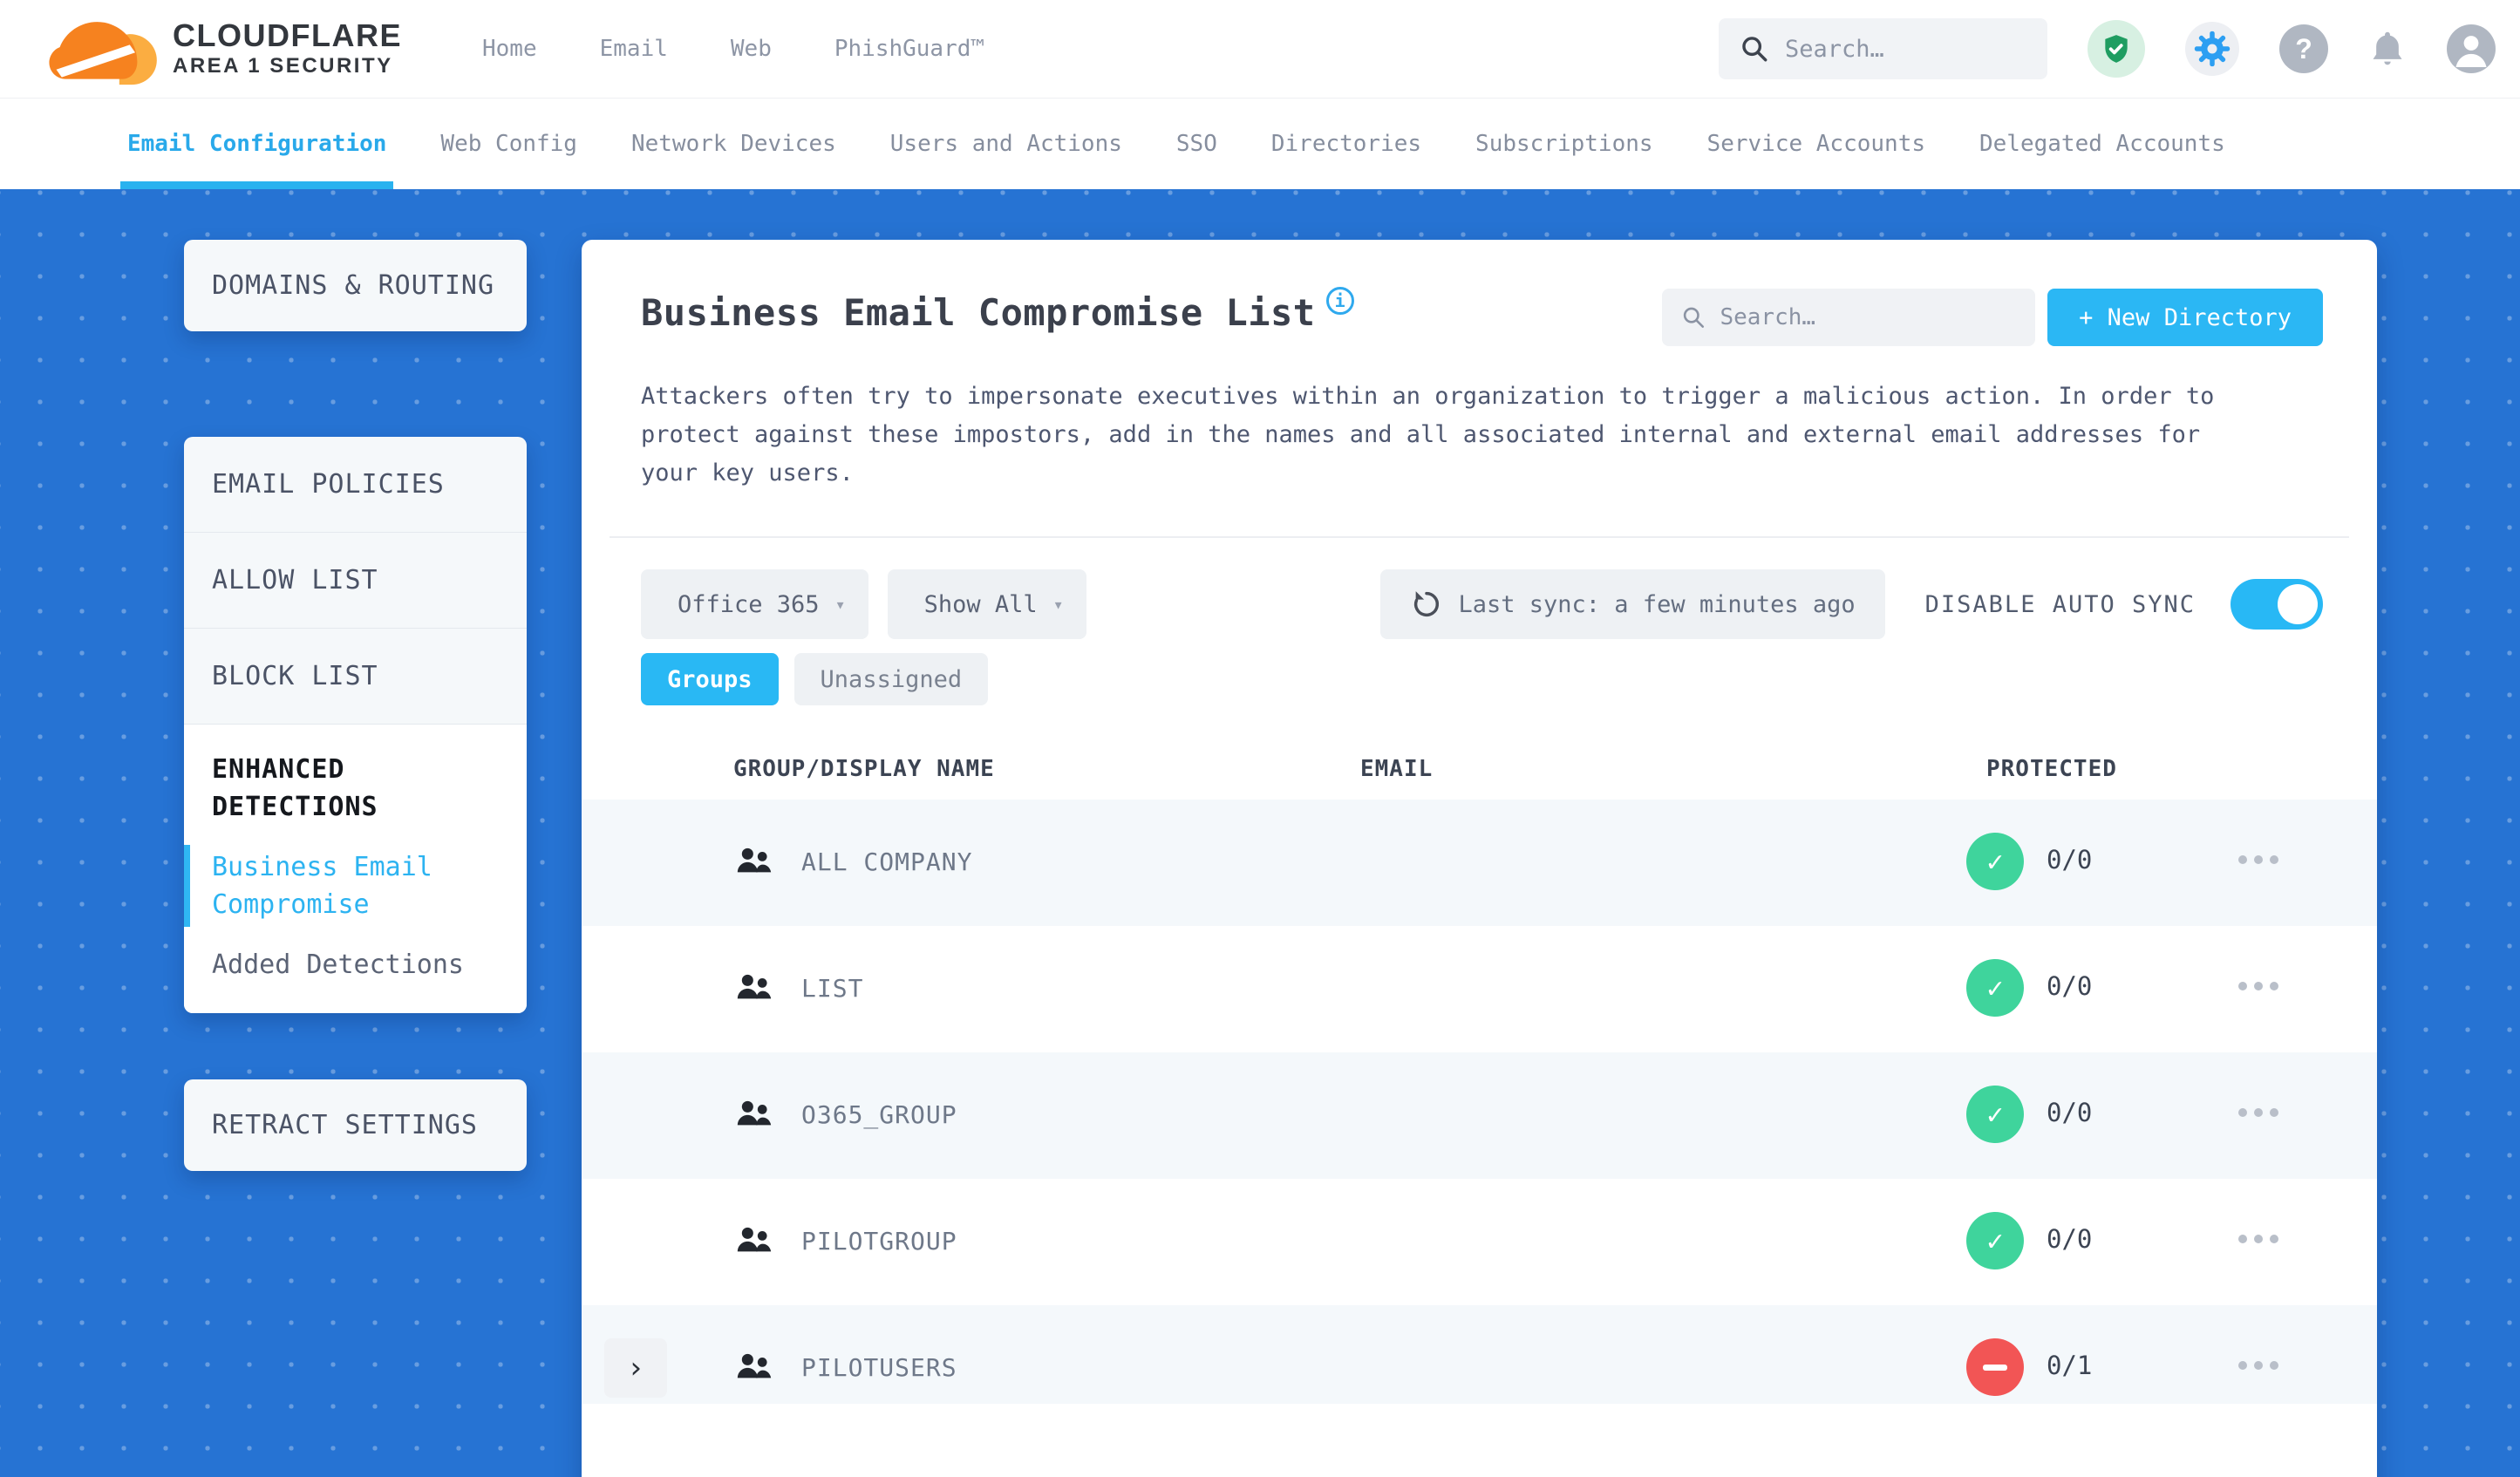 The width and height of the screenshot is (2520, 1477). Describe the element at coordinates (103, 53) in the screenshot. I see `cloudflare-cloud-icon` at that location.